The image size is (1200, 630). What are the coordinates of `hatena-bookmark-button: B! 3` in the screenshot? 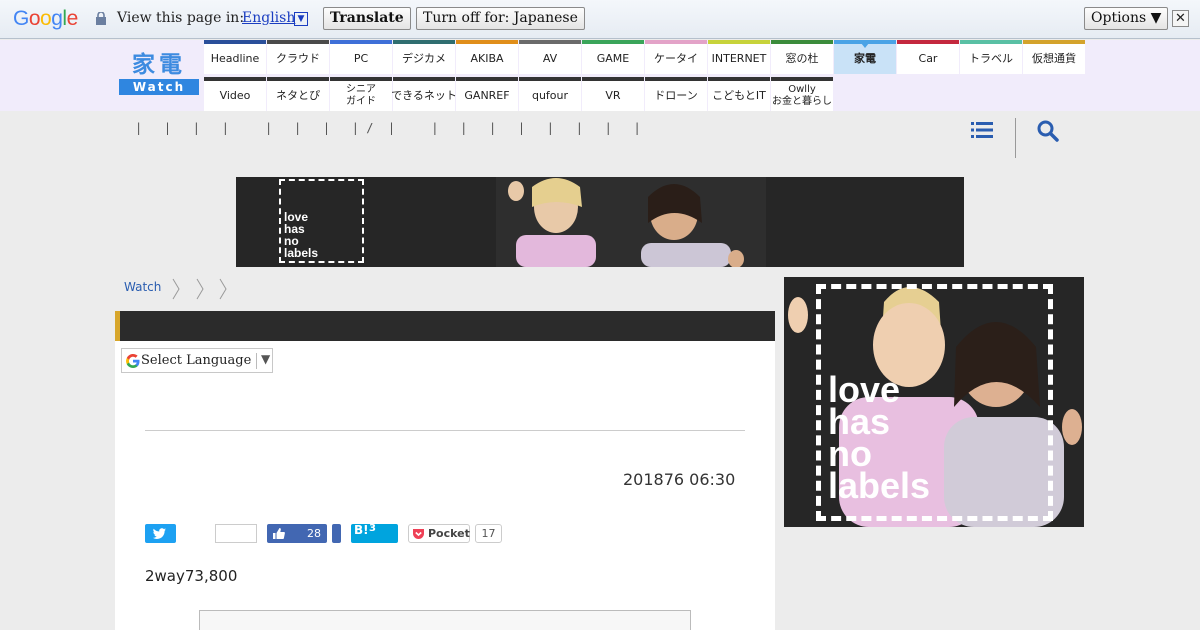 It's located at (374, 533).